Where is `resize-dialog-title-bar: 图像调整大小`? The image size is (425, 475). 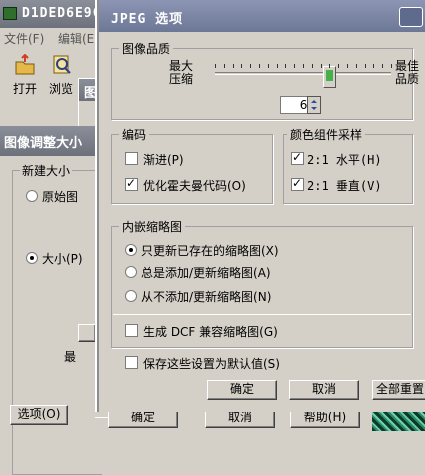
resize-dialog-title-bar: 图像调整大小 is located at coordinates (47, 141).